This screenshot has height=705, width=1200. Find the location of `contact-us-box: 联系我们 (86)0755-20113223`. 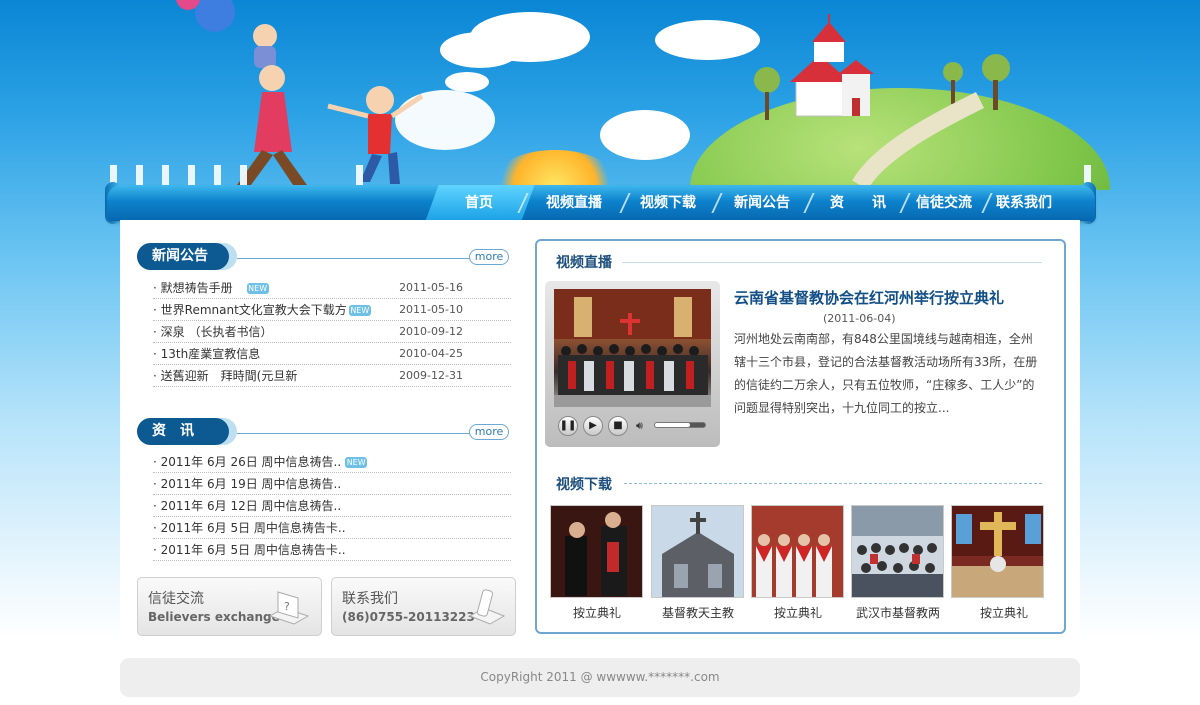

contact-us-box: 联系我们 (86)0755-20113223 is located at coordinates (423, 606).